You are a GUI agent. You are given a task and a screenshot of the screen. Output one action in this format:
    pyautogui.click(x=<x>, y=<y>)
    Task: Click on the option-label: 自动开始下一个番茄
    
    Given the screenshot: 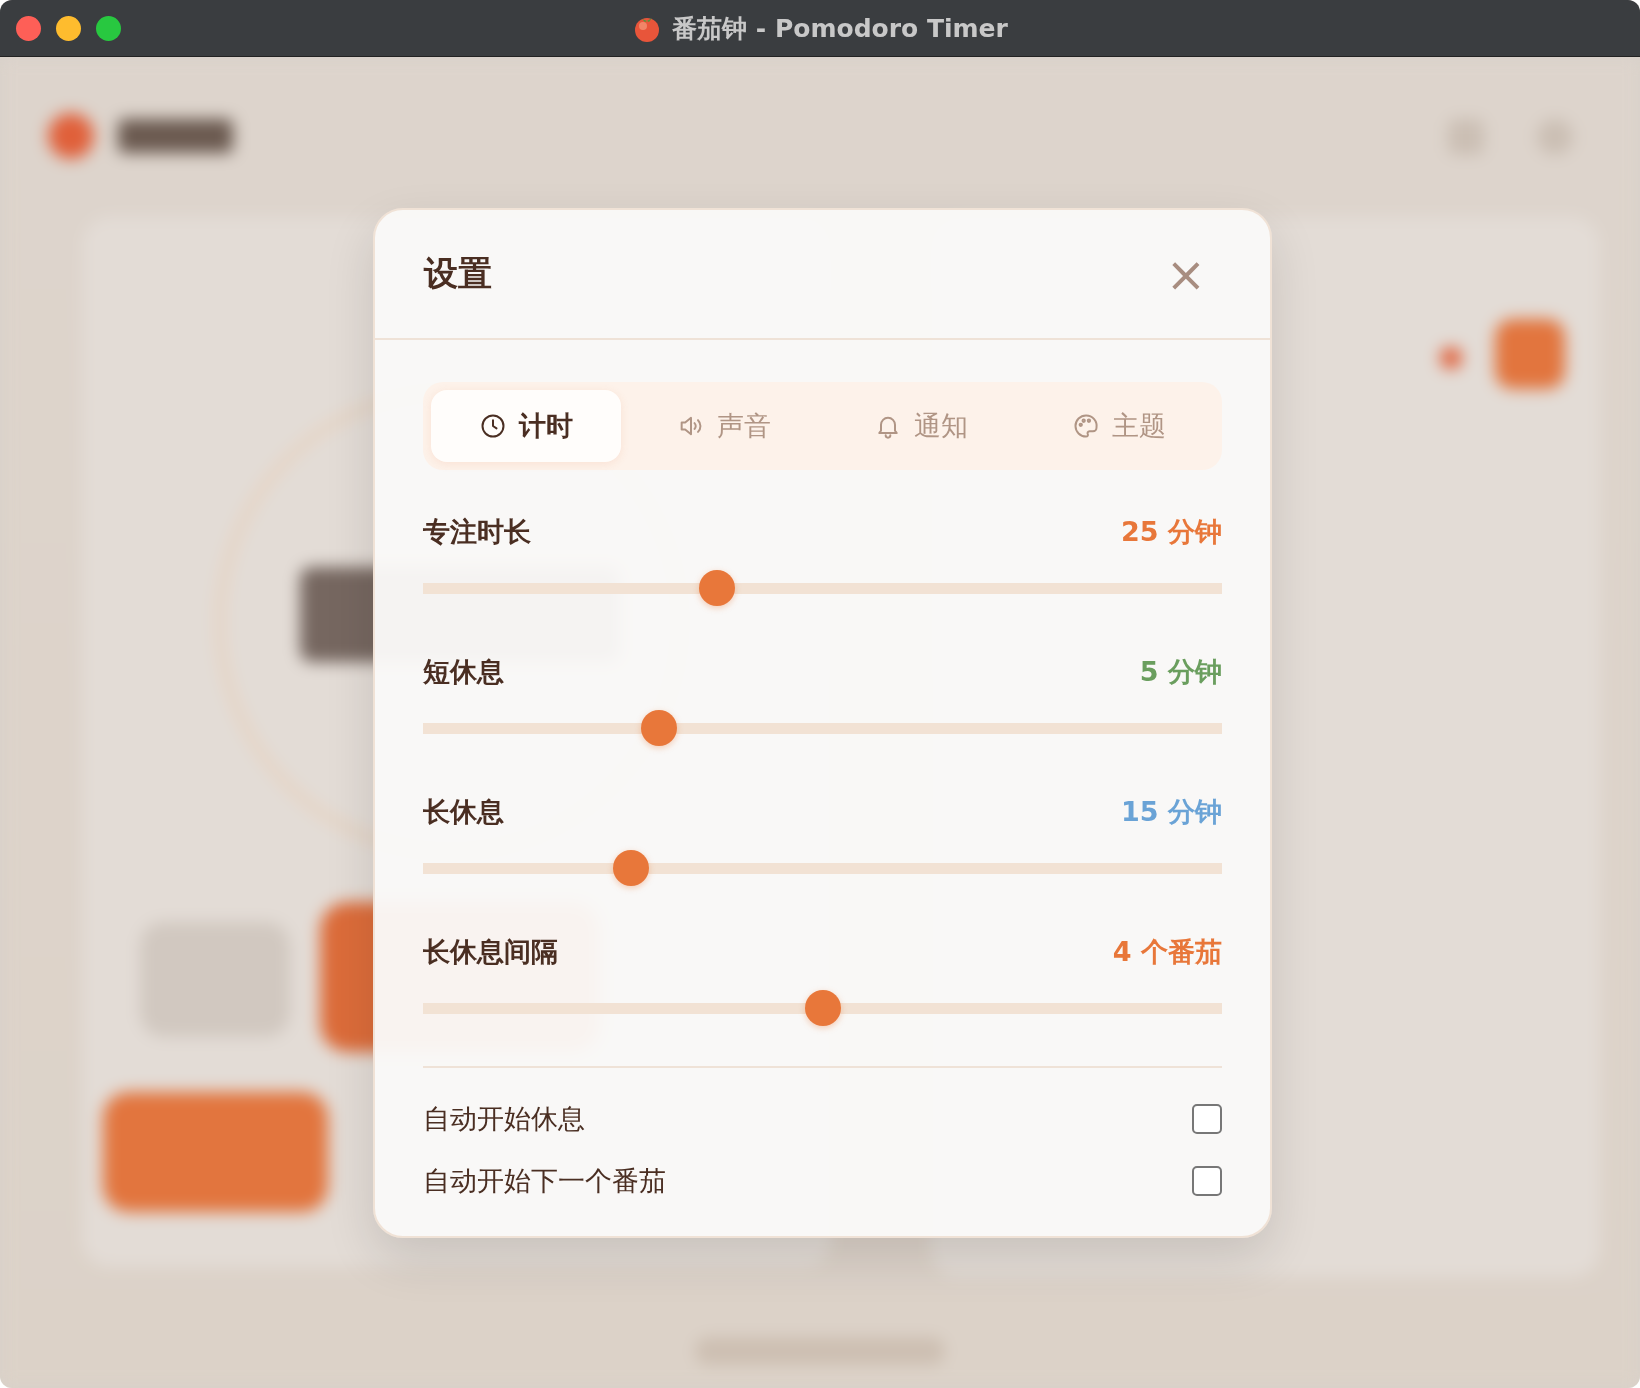 What is the action you would take?
    pyautogui.click(x=544, y=1181)
    